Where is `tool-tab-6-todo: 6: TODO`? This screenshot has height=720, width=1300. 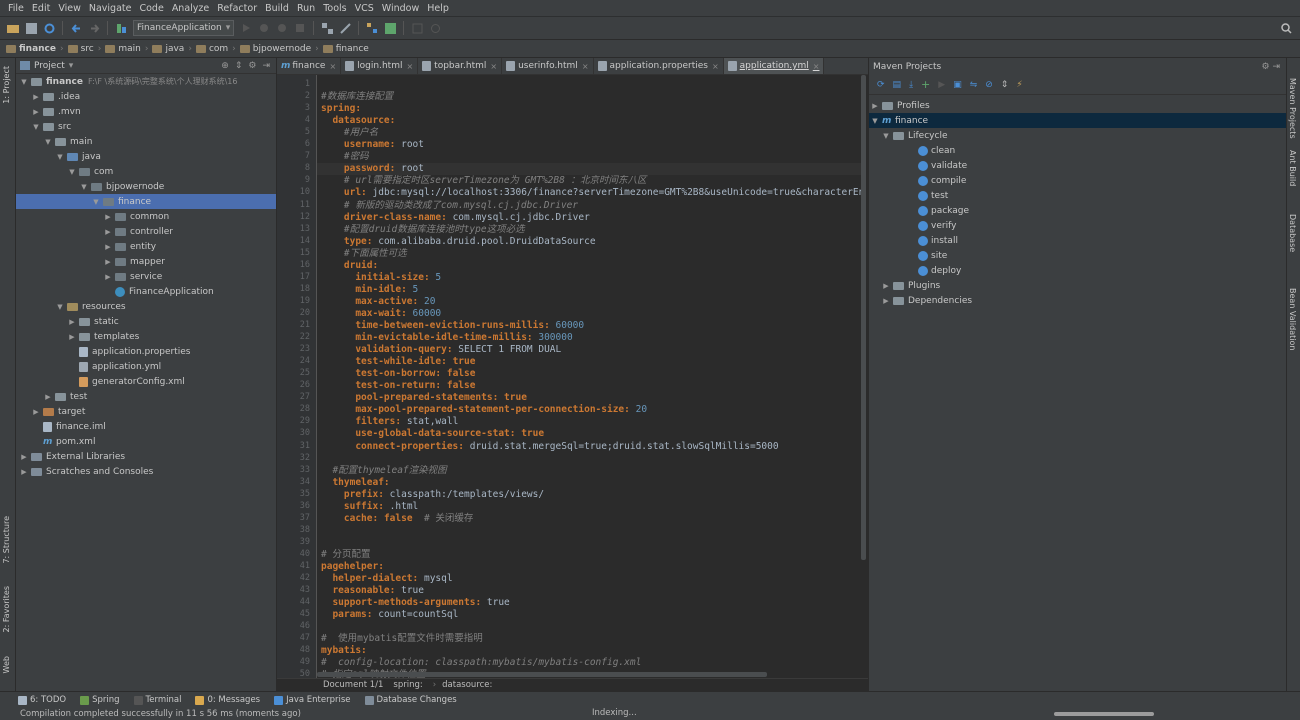 tool-tab-6-todo: 6: TODO is located at coordinates (42, 700).